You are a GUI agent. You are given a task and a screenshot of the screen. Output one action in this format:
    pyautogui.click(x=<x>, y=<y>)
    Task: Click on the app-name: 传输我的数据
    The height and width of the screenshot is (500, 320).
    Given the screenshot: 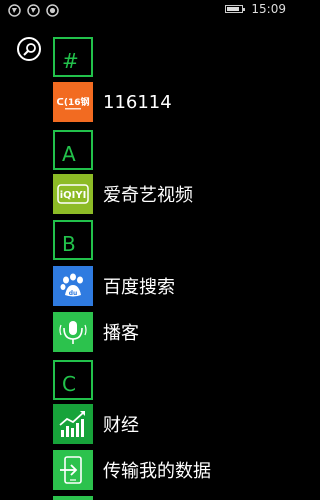 What is the action you would take?
    pyautogui.click(x=157, y=471)
    